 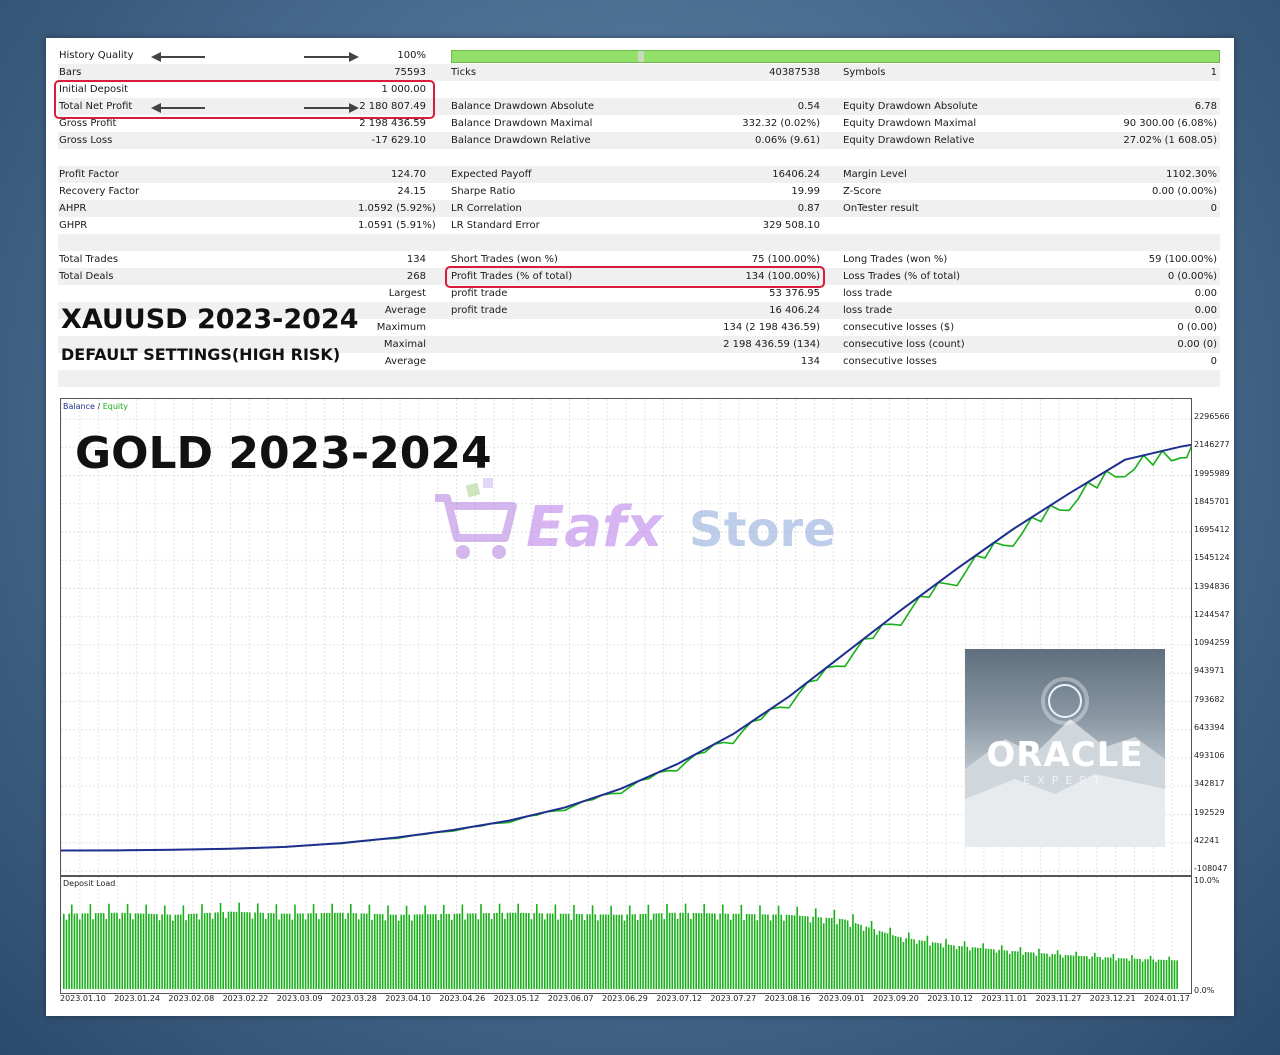 What do you see at coordinates (796, 174) in the screenshot?
I see `stat-value: 16406.24` at bounding box center [796, 174].